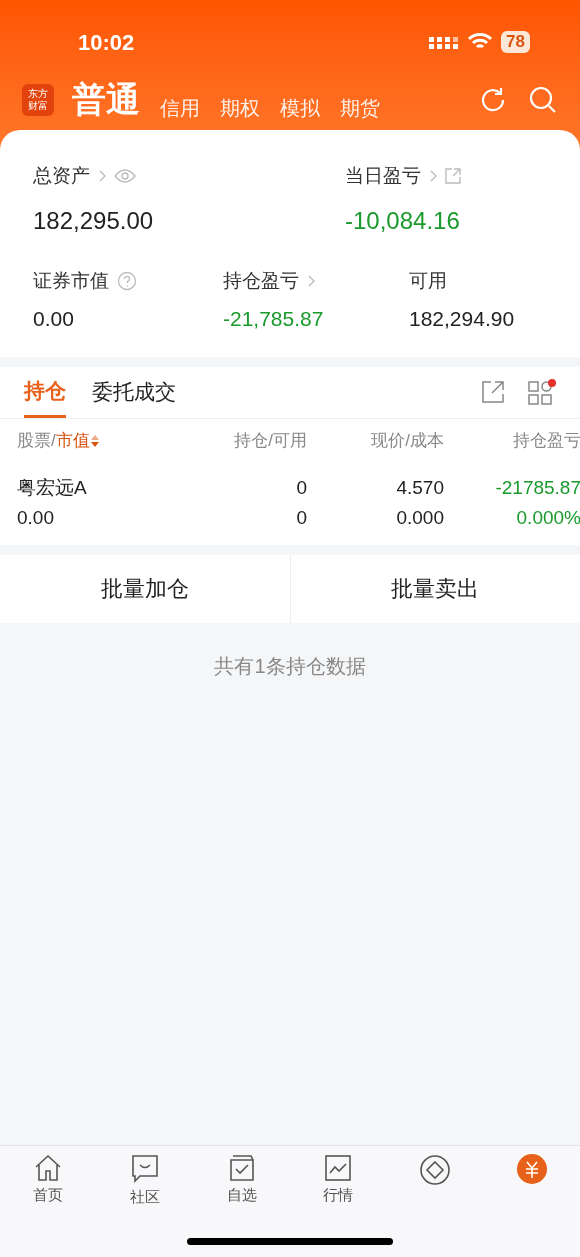 The height and width of the screenshot is (1257, 580). Describe the element at coordinates (531, 1169) in the screenshot. I see `coin-icon` at that location.